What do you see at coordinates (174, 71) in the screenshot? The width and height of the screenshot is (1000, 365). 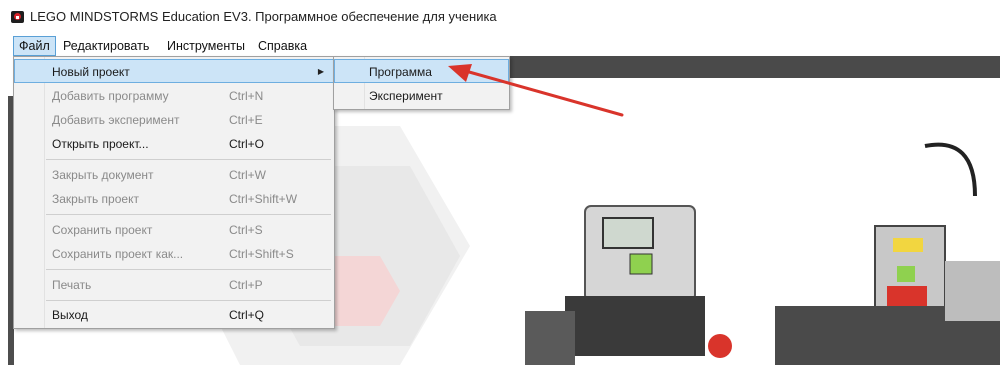 I see `menu-item-new-project: Новый проект ▶` at bounding box center [174, 71].